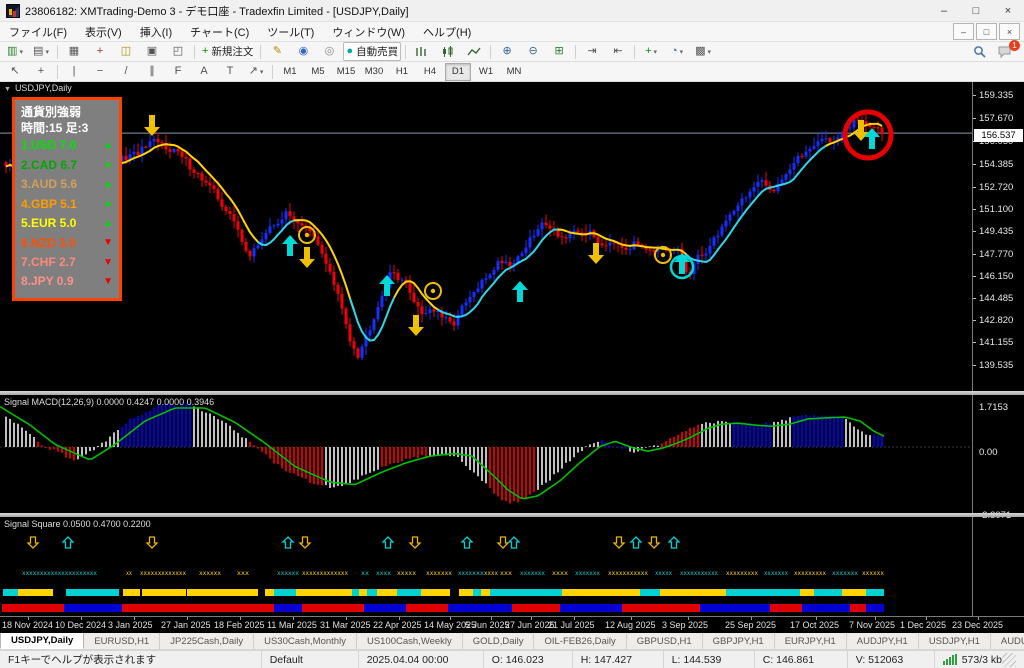 The image size is (1024, 668). Describe the element at coordinates (305, 641) in the screenshot. I see `chart-tab-us30cash-monthly: US30Cash,Monthly` at that location.